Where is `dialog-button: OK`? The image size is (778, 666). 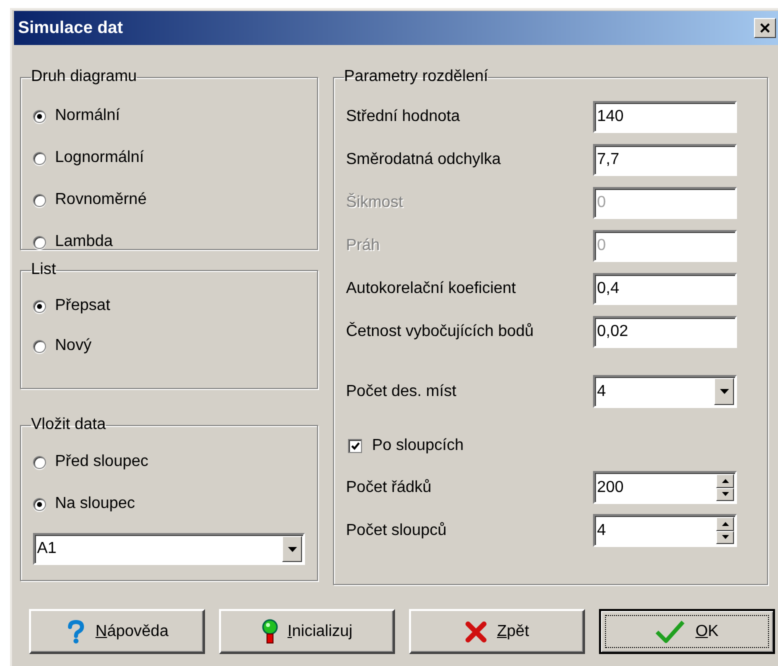
dialog-button: OK is located at coordinates (687, 631).